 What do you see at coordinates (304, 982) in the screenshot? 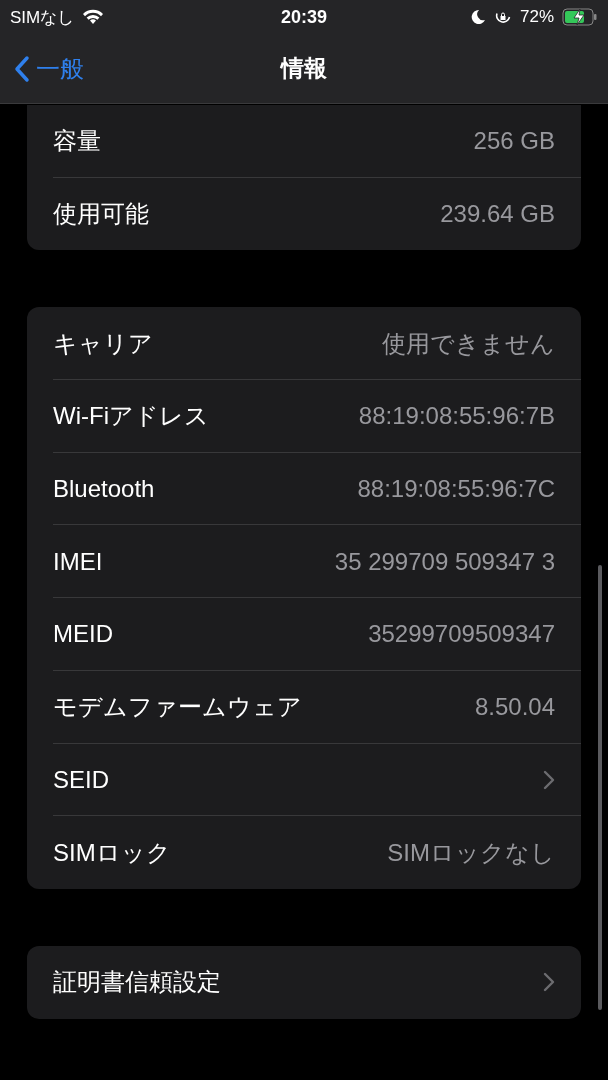
I see `settings-row: 証明書信頼設定` at bounding box center [304, 982].